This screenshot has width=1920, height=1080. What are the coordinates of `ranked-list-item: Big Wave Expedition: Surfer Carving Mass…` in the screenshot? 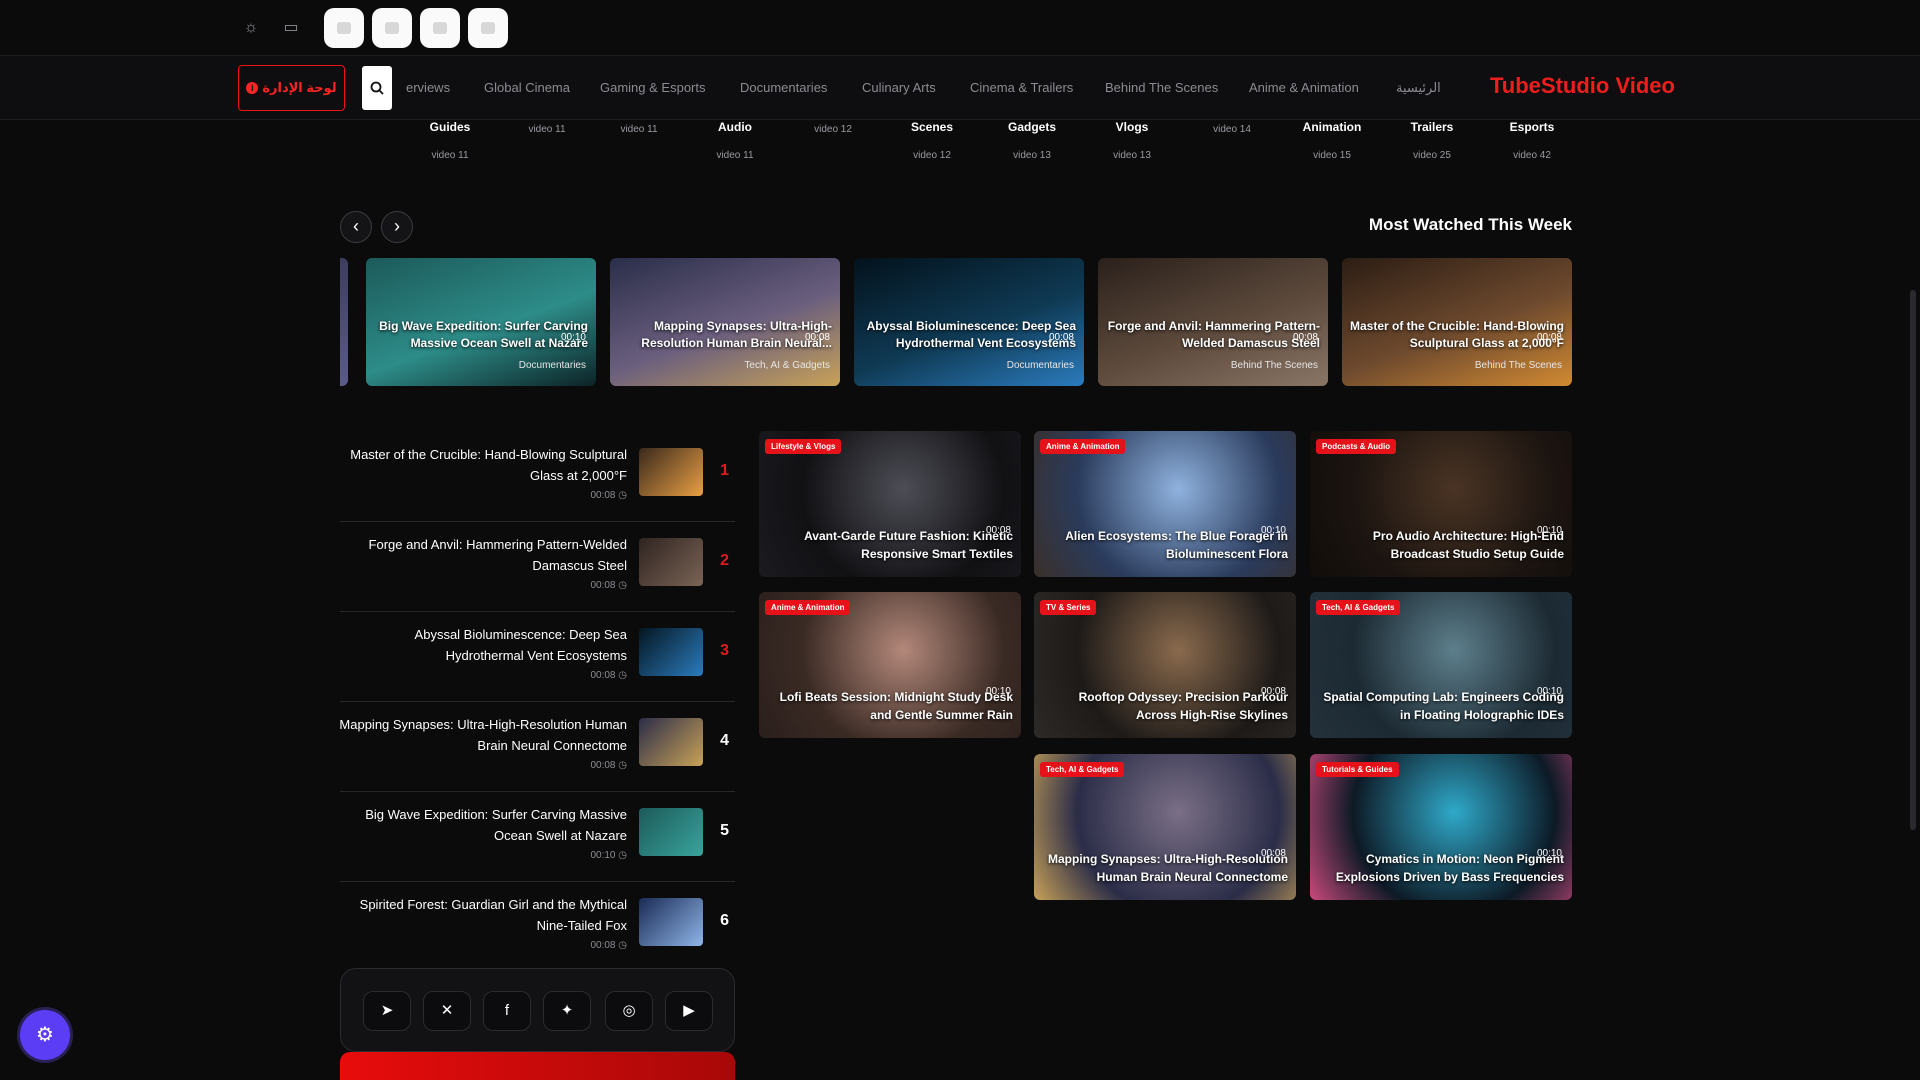 It's located at (537, 837).